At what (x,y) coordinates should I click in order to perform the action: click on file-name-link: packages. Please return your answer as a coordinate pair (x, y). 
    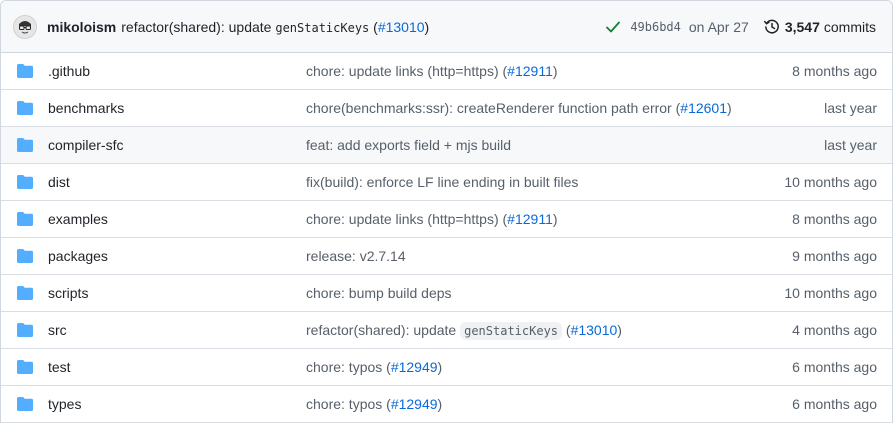
    Looking at the image, I should click on (78, 256).